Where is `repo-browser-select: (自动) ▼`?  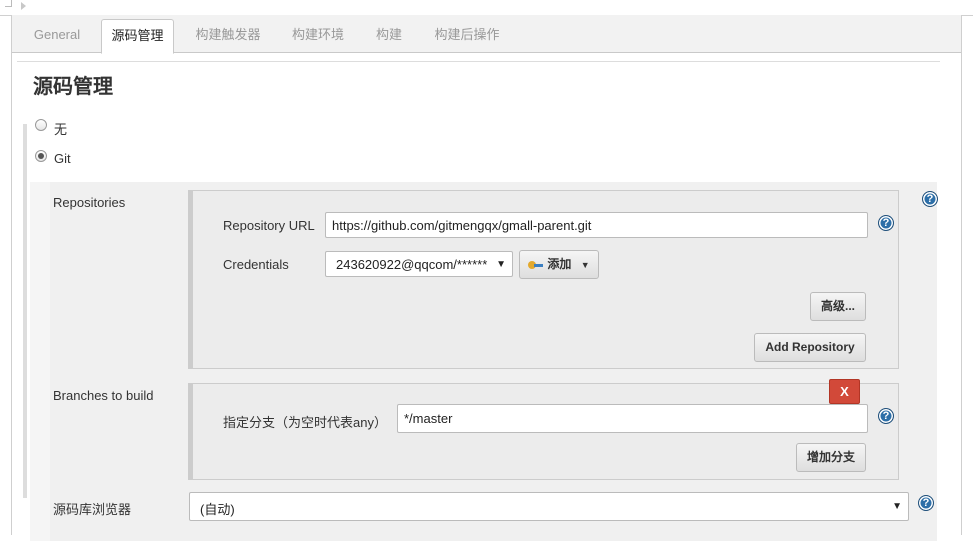 repo-browser-select: (自动) ▼ is located at coordinates (549, 506).